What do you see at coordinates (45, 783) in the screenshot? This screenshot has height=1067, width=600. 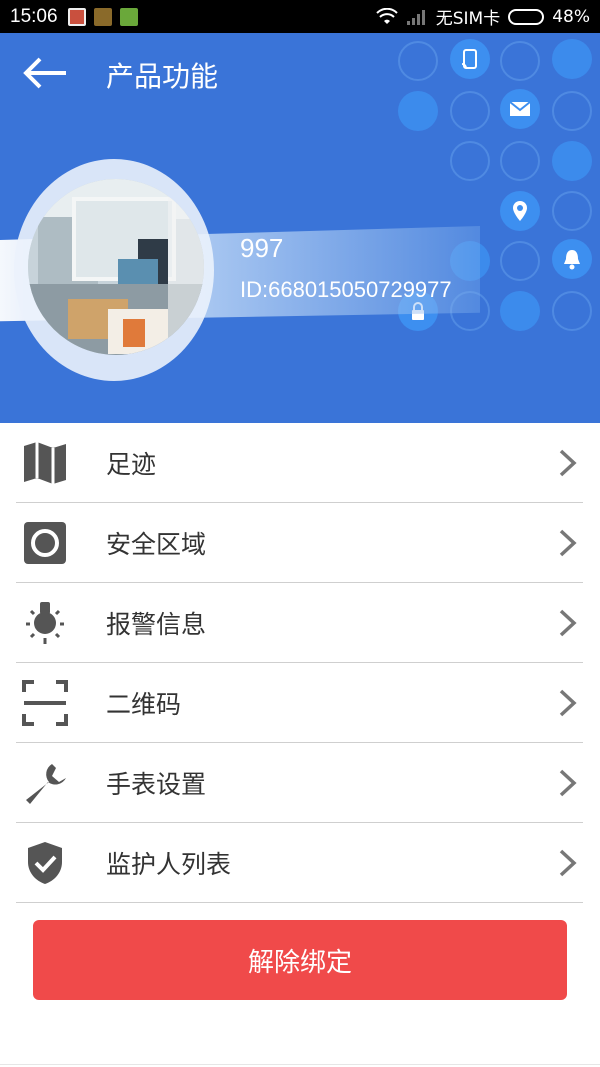 I see `wrench-icon` at bounding box center [45, 783].